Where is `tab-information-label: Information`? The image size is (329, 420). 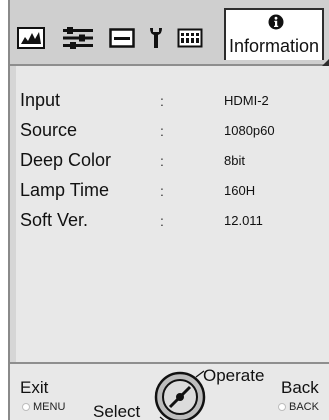
tab-information-label: Information is located at coordinates (274, 46).